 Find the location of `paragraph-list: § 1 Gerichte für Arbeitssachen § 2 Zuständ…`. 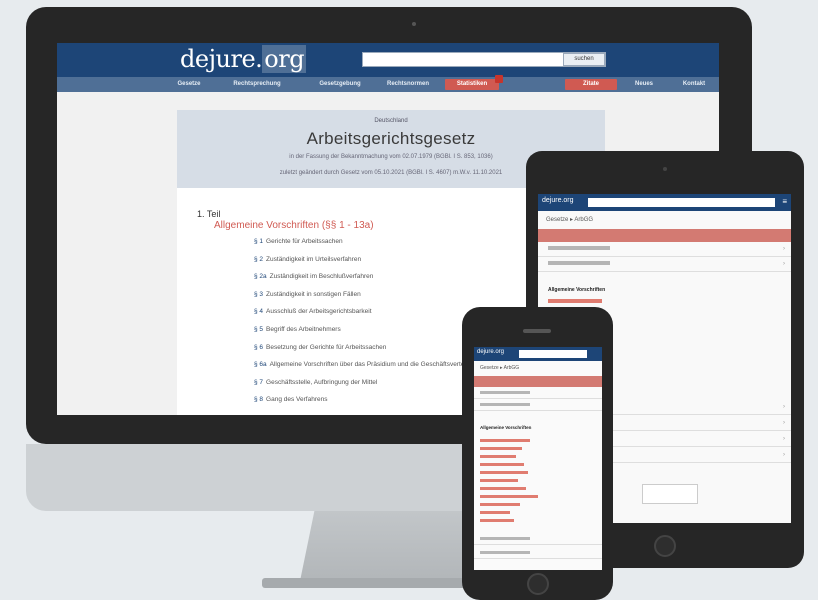

paragraph-list: § 1 Gerichte für Arbeitssachen § 2 Zuständ… is located at coordinates (366, 326).